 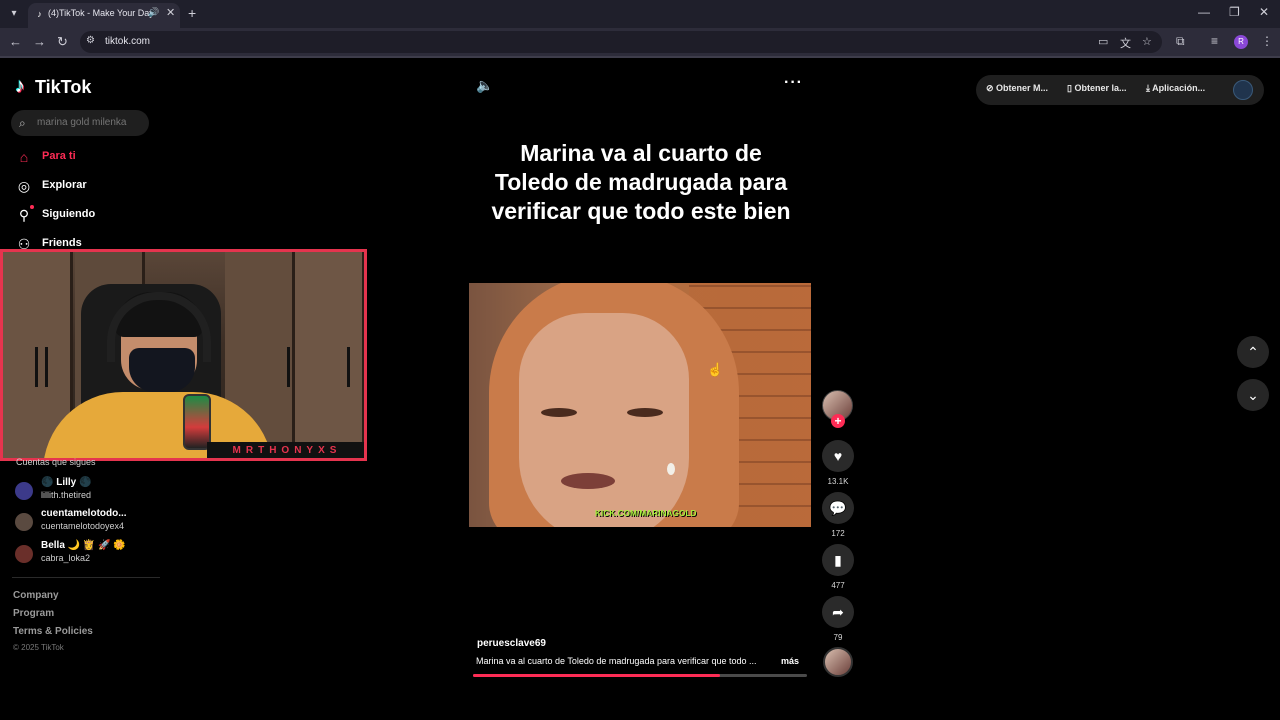 What do you see at coordinates (83, 526) in the screenshot?
I see `account-username: cuentamelotodoyex4` at bounding box center [83, 526].